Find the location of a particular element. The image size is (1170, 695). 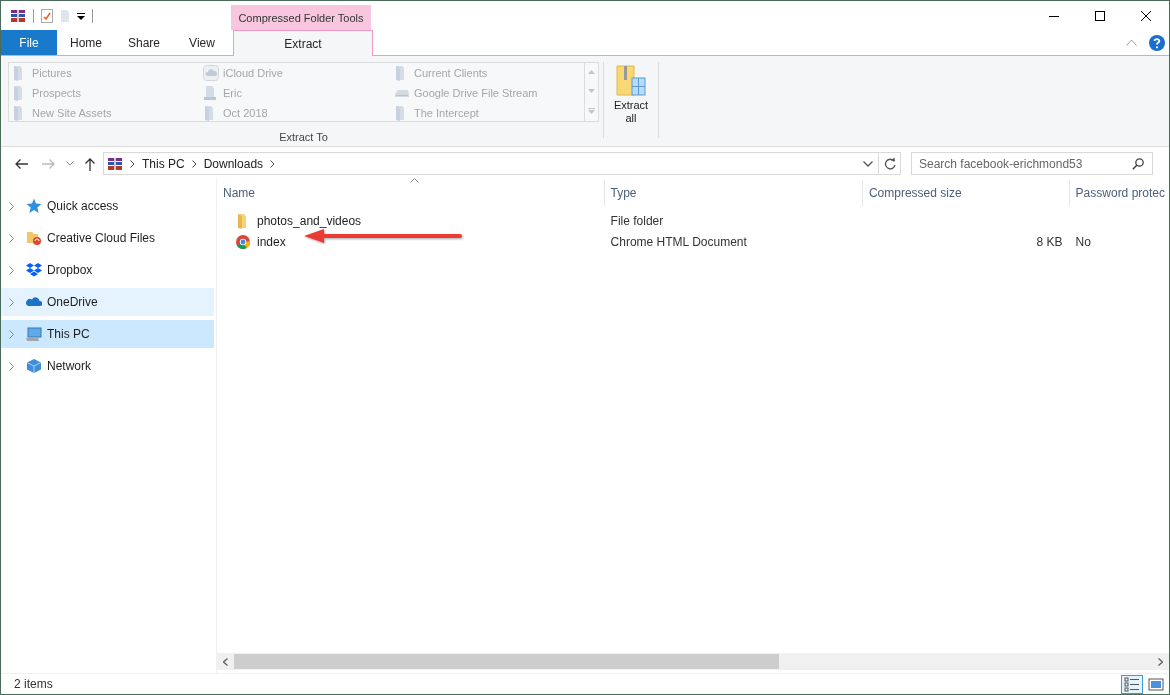

ribbon-tab: Home is located at coordinates (86, 42).